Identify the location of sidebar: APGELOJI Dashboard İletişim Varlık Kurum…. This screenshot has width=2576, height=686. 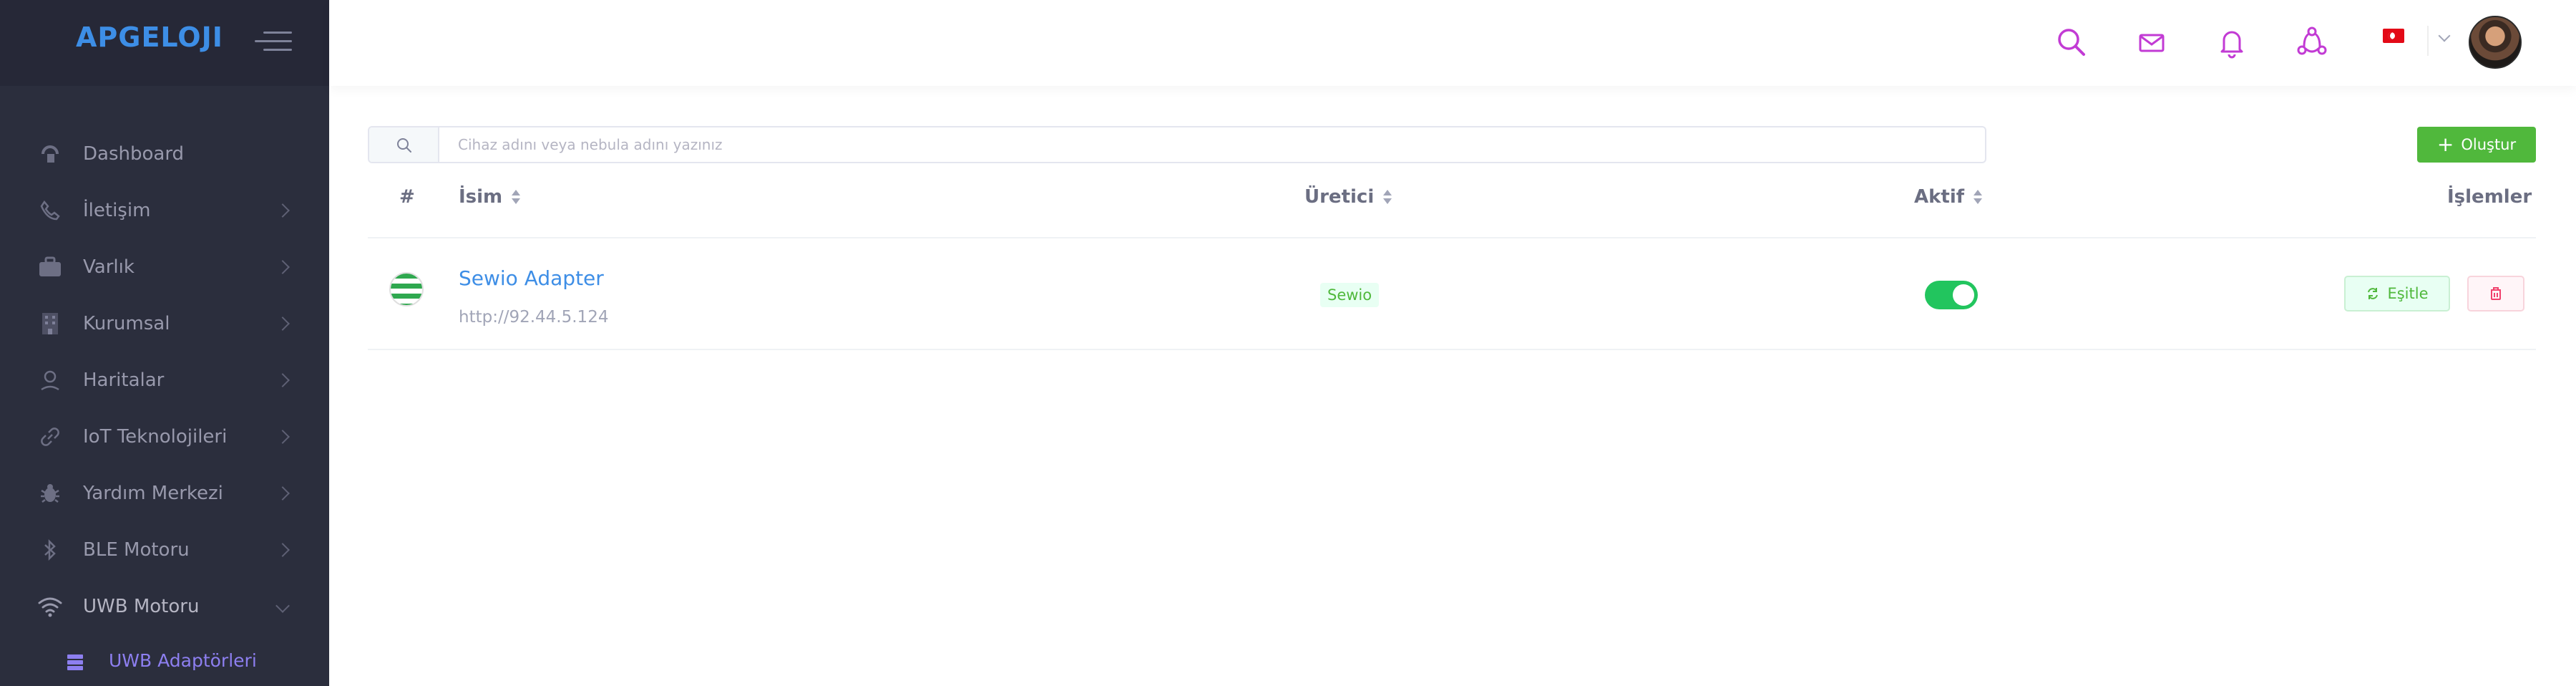
(164, 343).